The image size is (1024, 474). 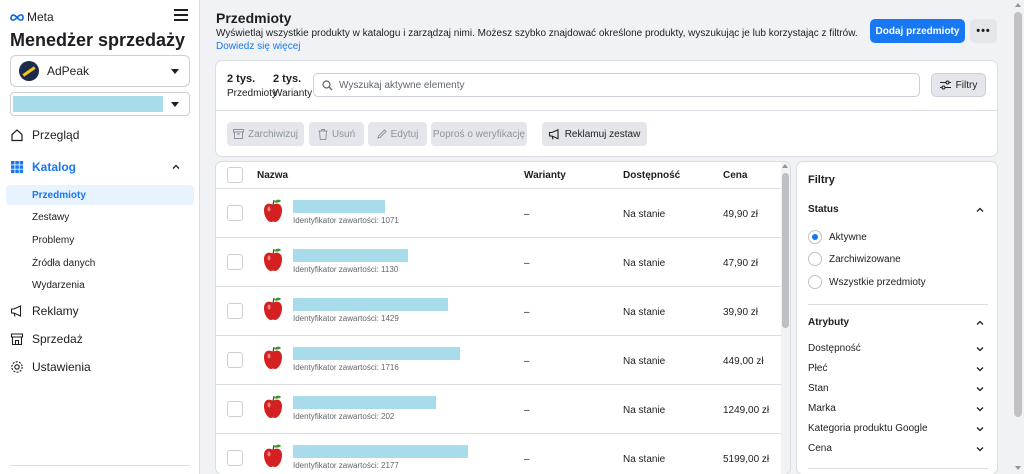 What do you see at coordinates (865, 259) in the screenshot?
I see `status-archived-label: Zarchiwizowane` at bounding box center [865, 259].